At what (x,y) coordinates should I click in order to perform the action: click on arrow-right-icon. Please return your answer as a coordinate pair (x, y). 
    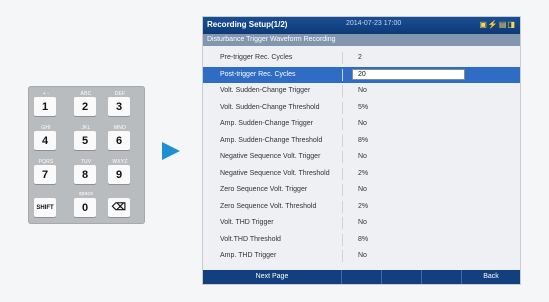
    Looking at the image, I should click on (171, 151).